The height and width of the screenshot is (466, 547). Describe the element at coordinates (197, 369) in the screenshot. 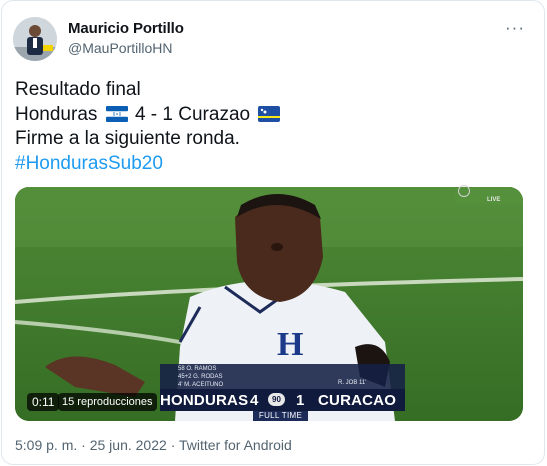

I see `home-scorer-1: 58 O. RAMOS` at that location.